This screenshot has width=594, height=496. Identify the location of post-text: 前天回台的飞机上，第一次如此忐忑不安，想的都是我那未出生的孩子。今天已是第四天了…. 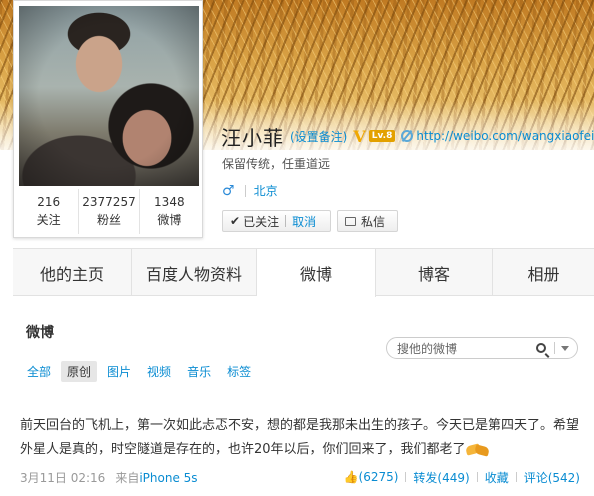
(300, 437).